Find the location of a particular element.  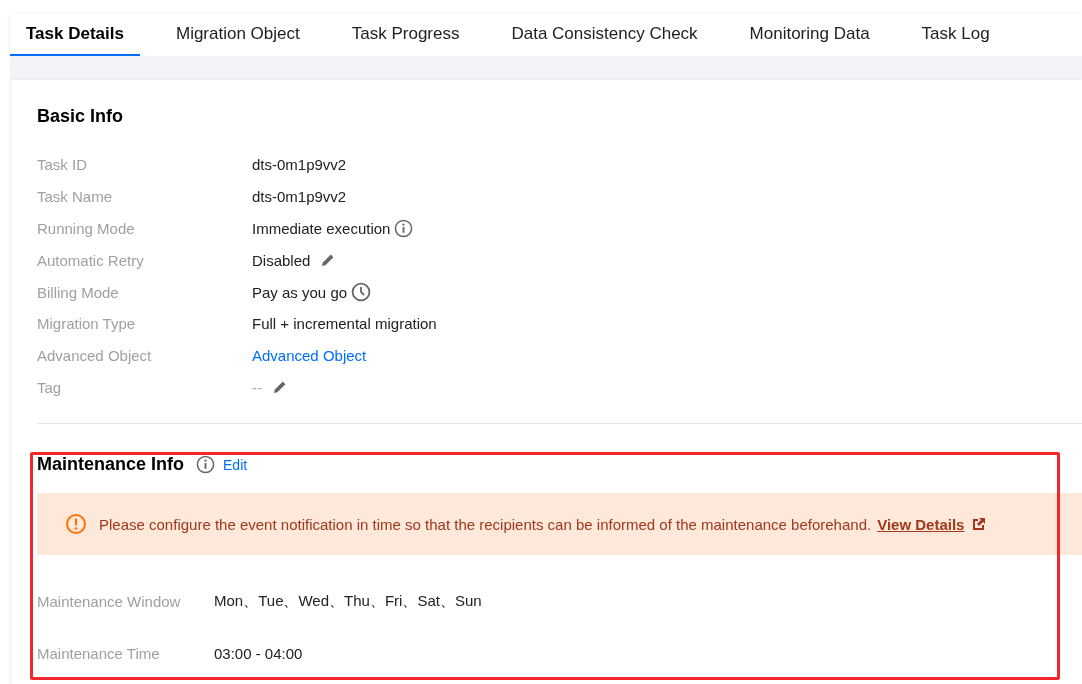

field-label: Maintenance Window is located at coordinates (109, 601).